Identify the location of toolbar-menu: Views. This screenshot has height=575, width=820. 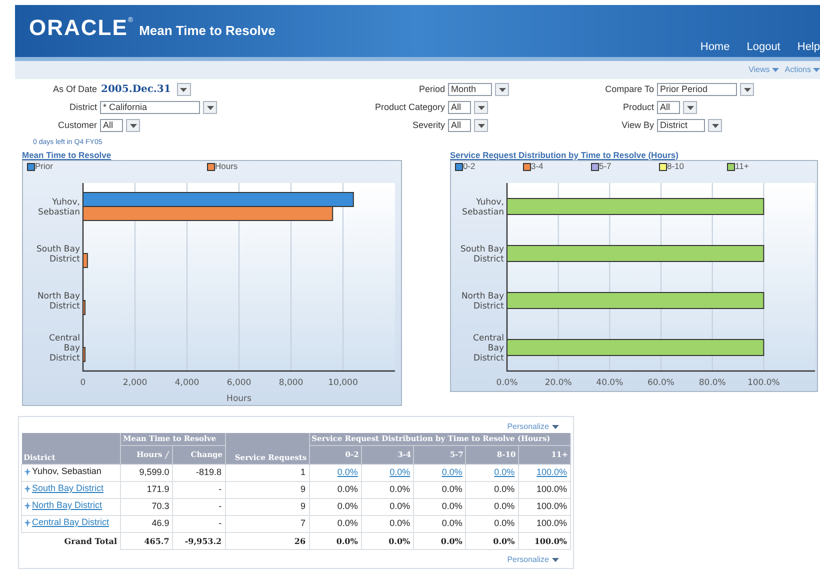
(763, 70).